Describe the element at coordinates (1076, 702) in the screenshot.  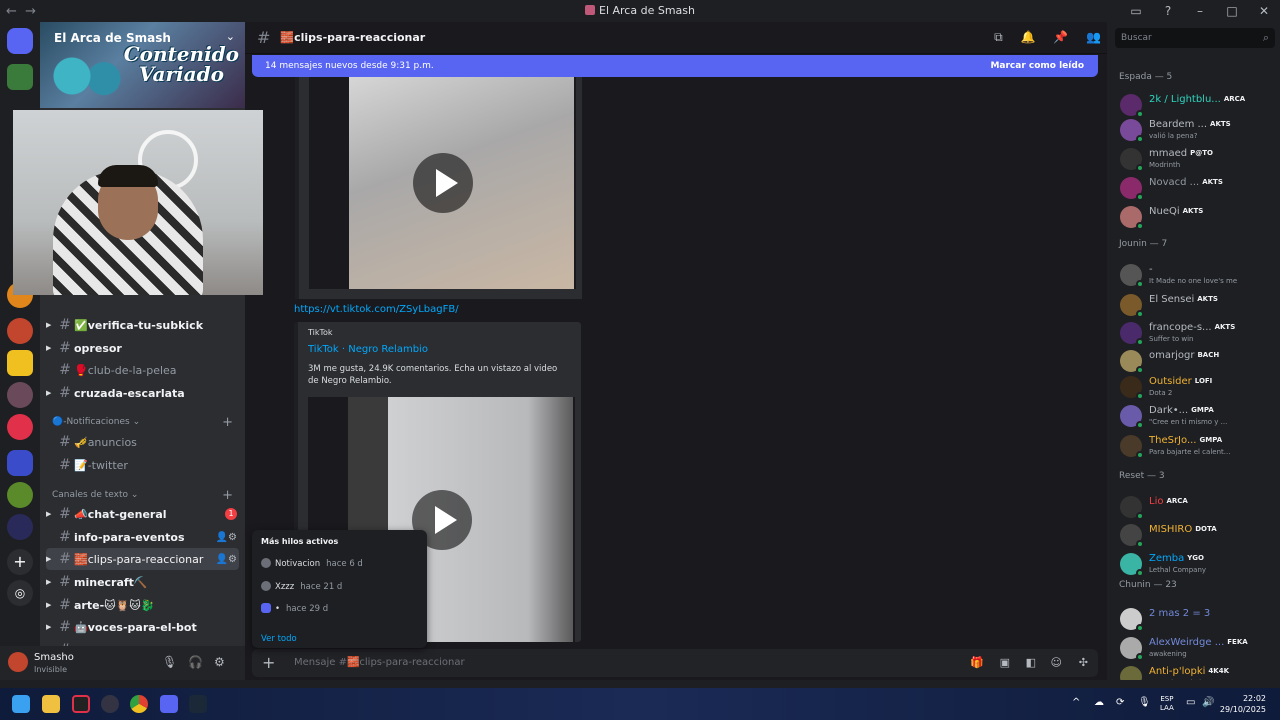
I see `chevron-up-icon: ^` at that location.